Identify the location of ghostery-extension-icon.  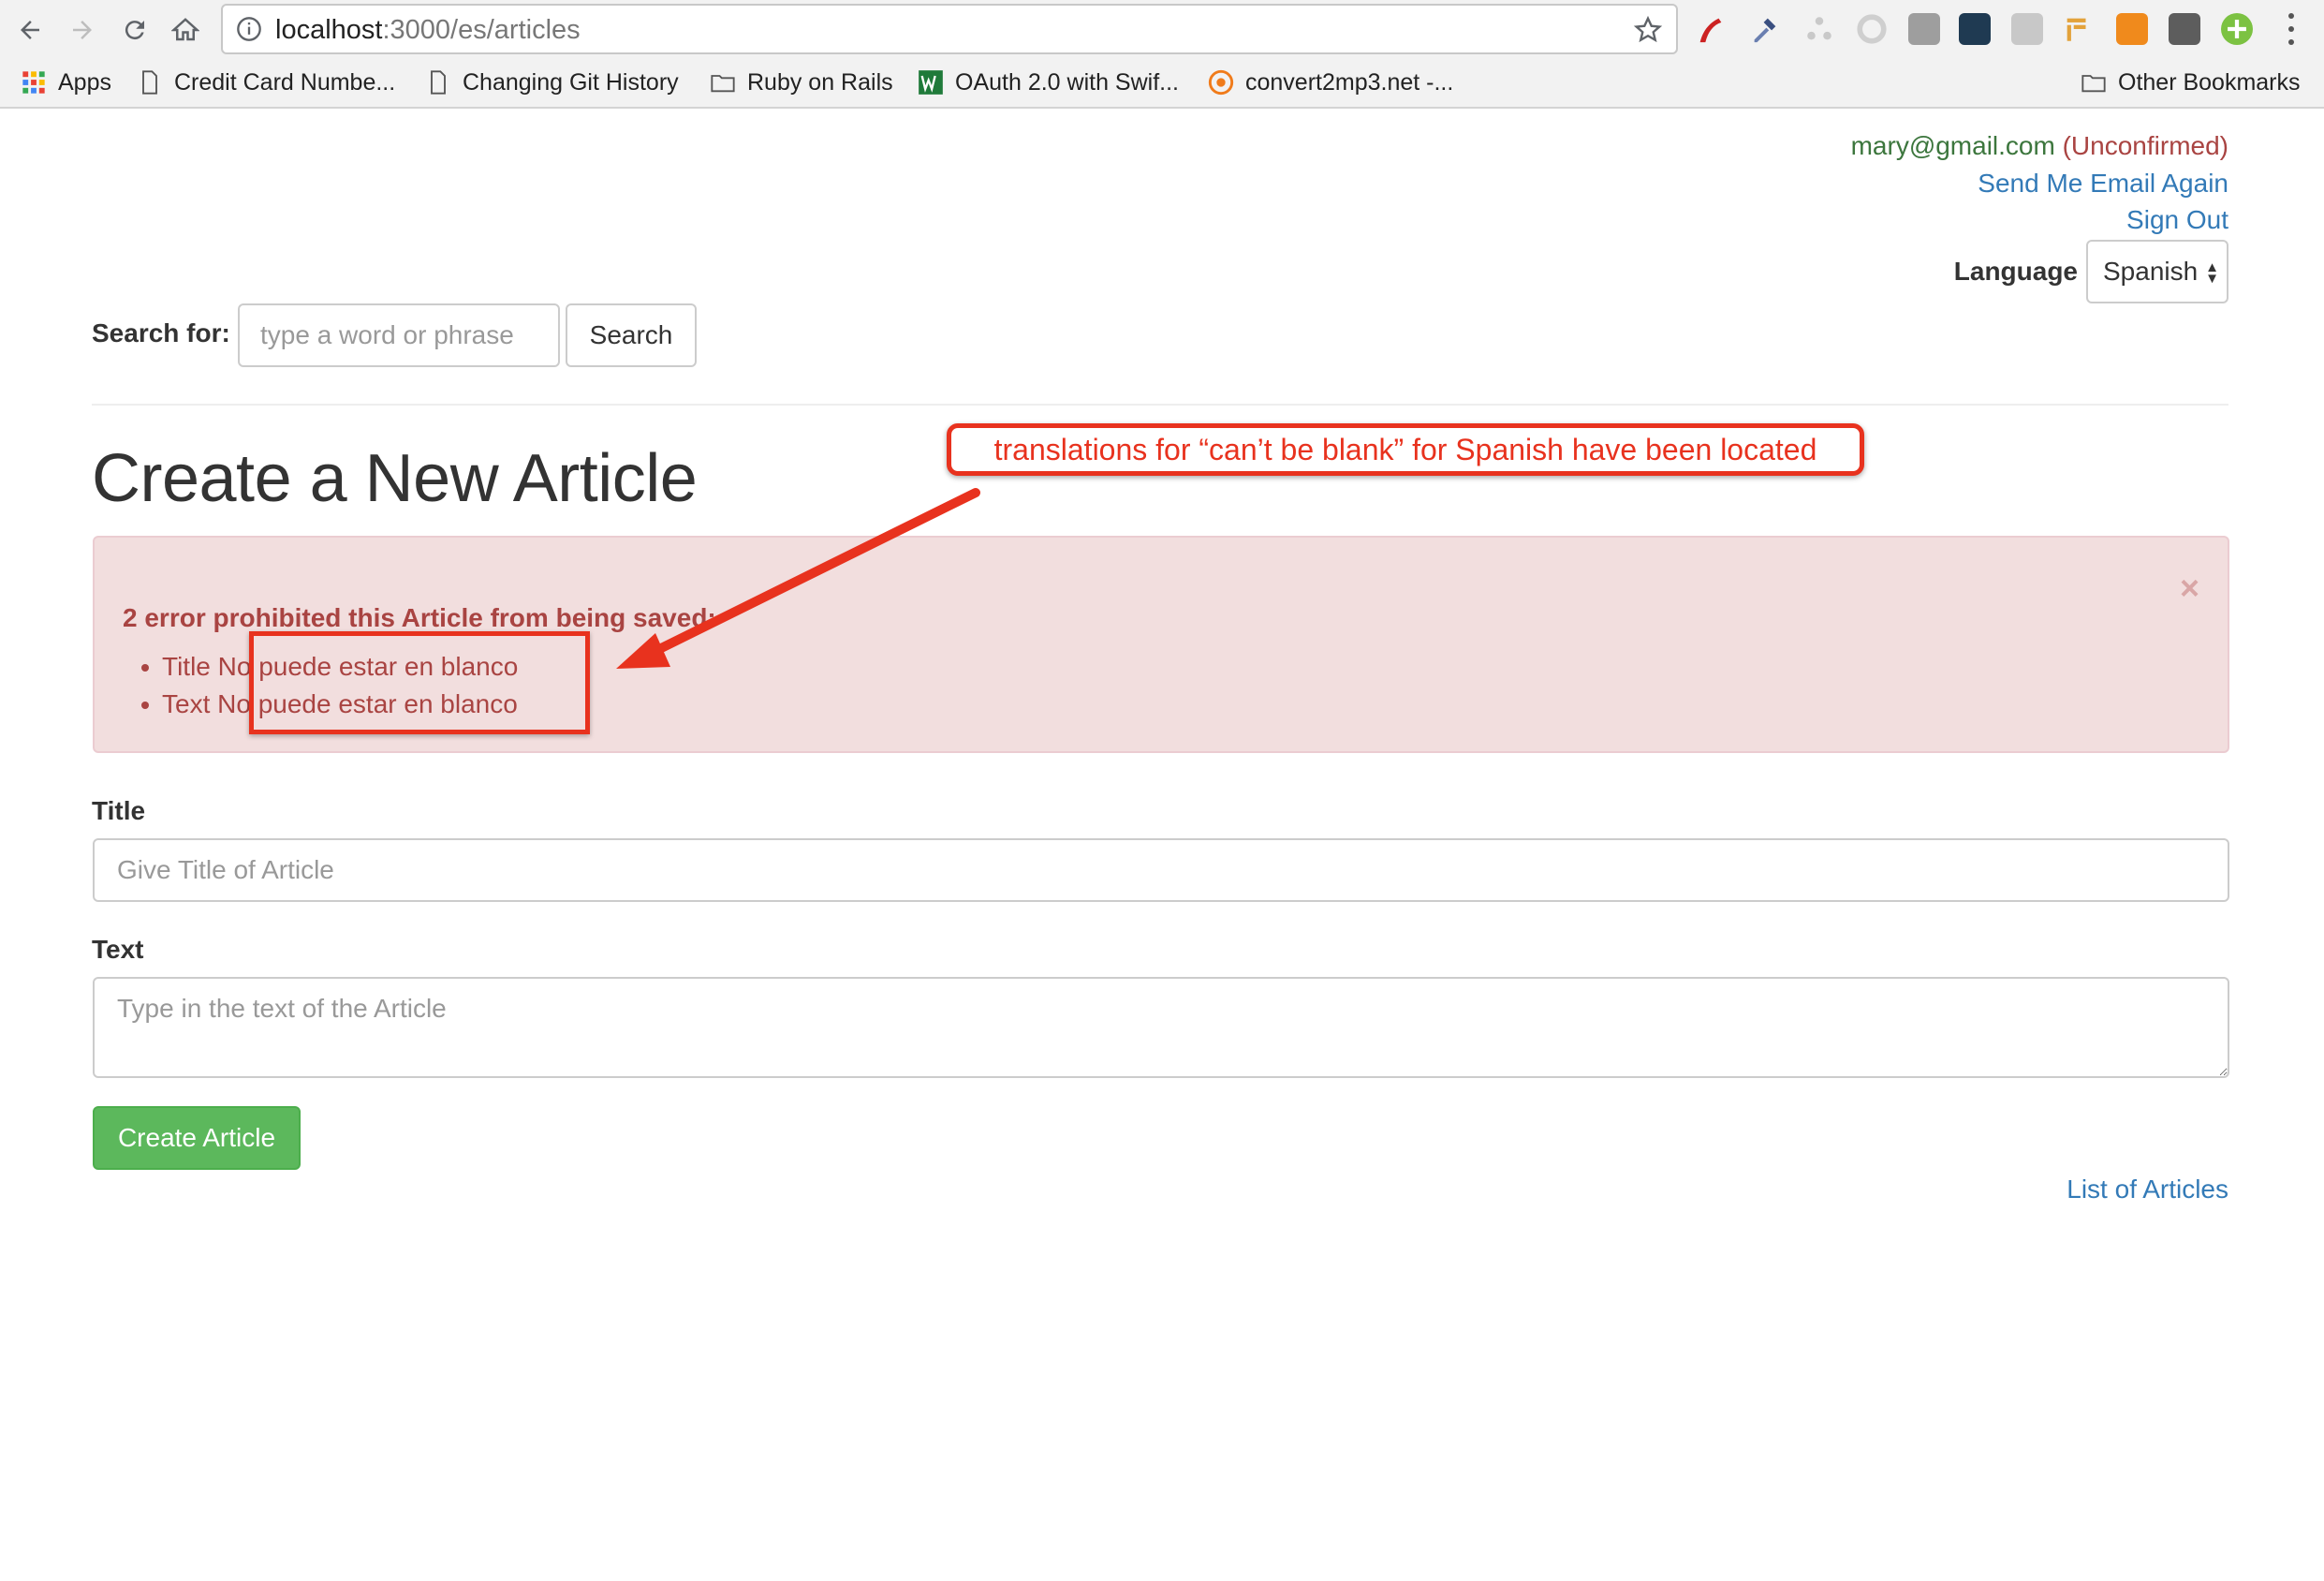
(1975, 29).